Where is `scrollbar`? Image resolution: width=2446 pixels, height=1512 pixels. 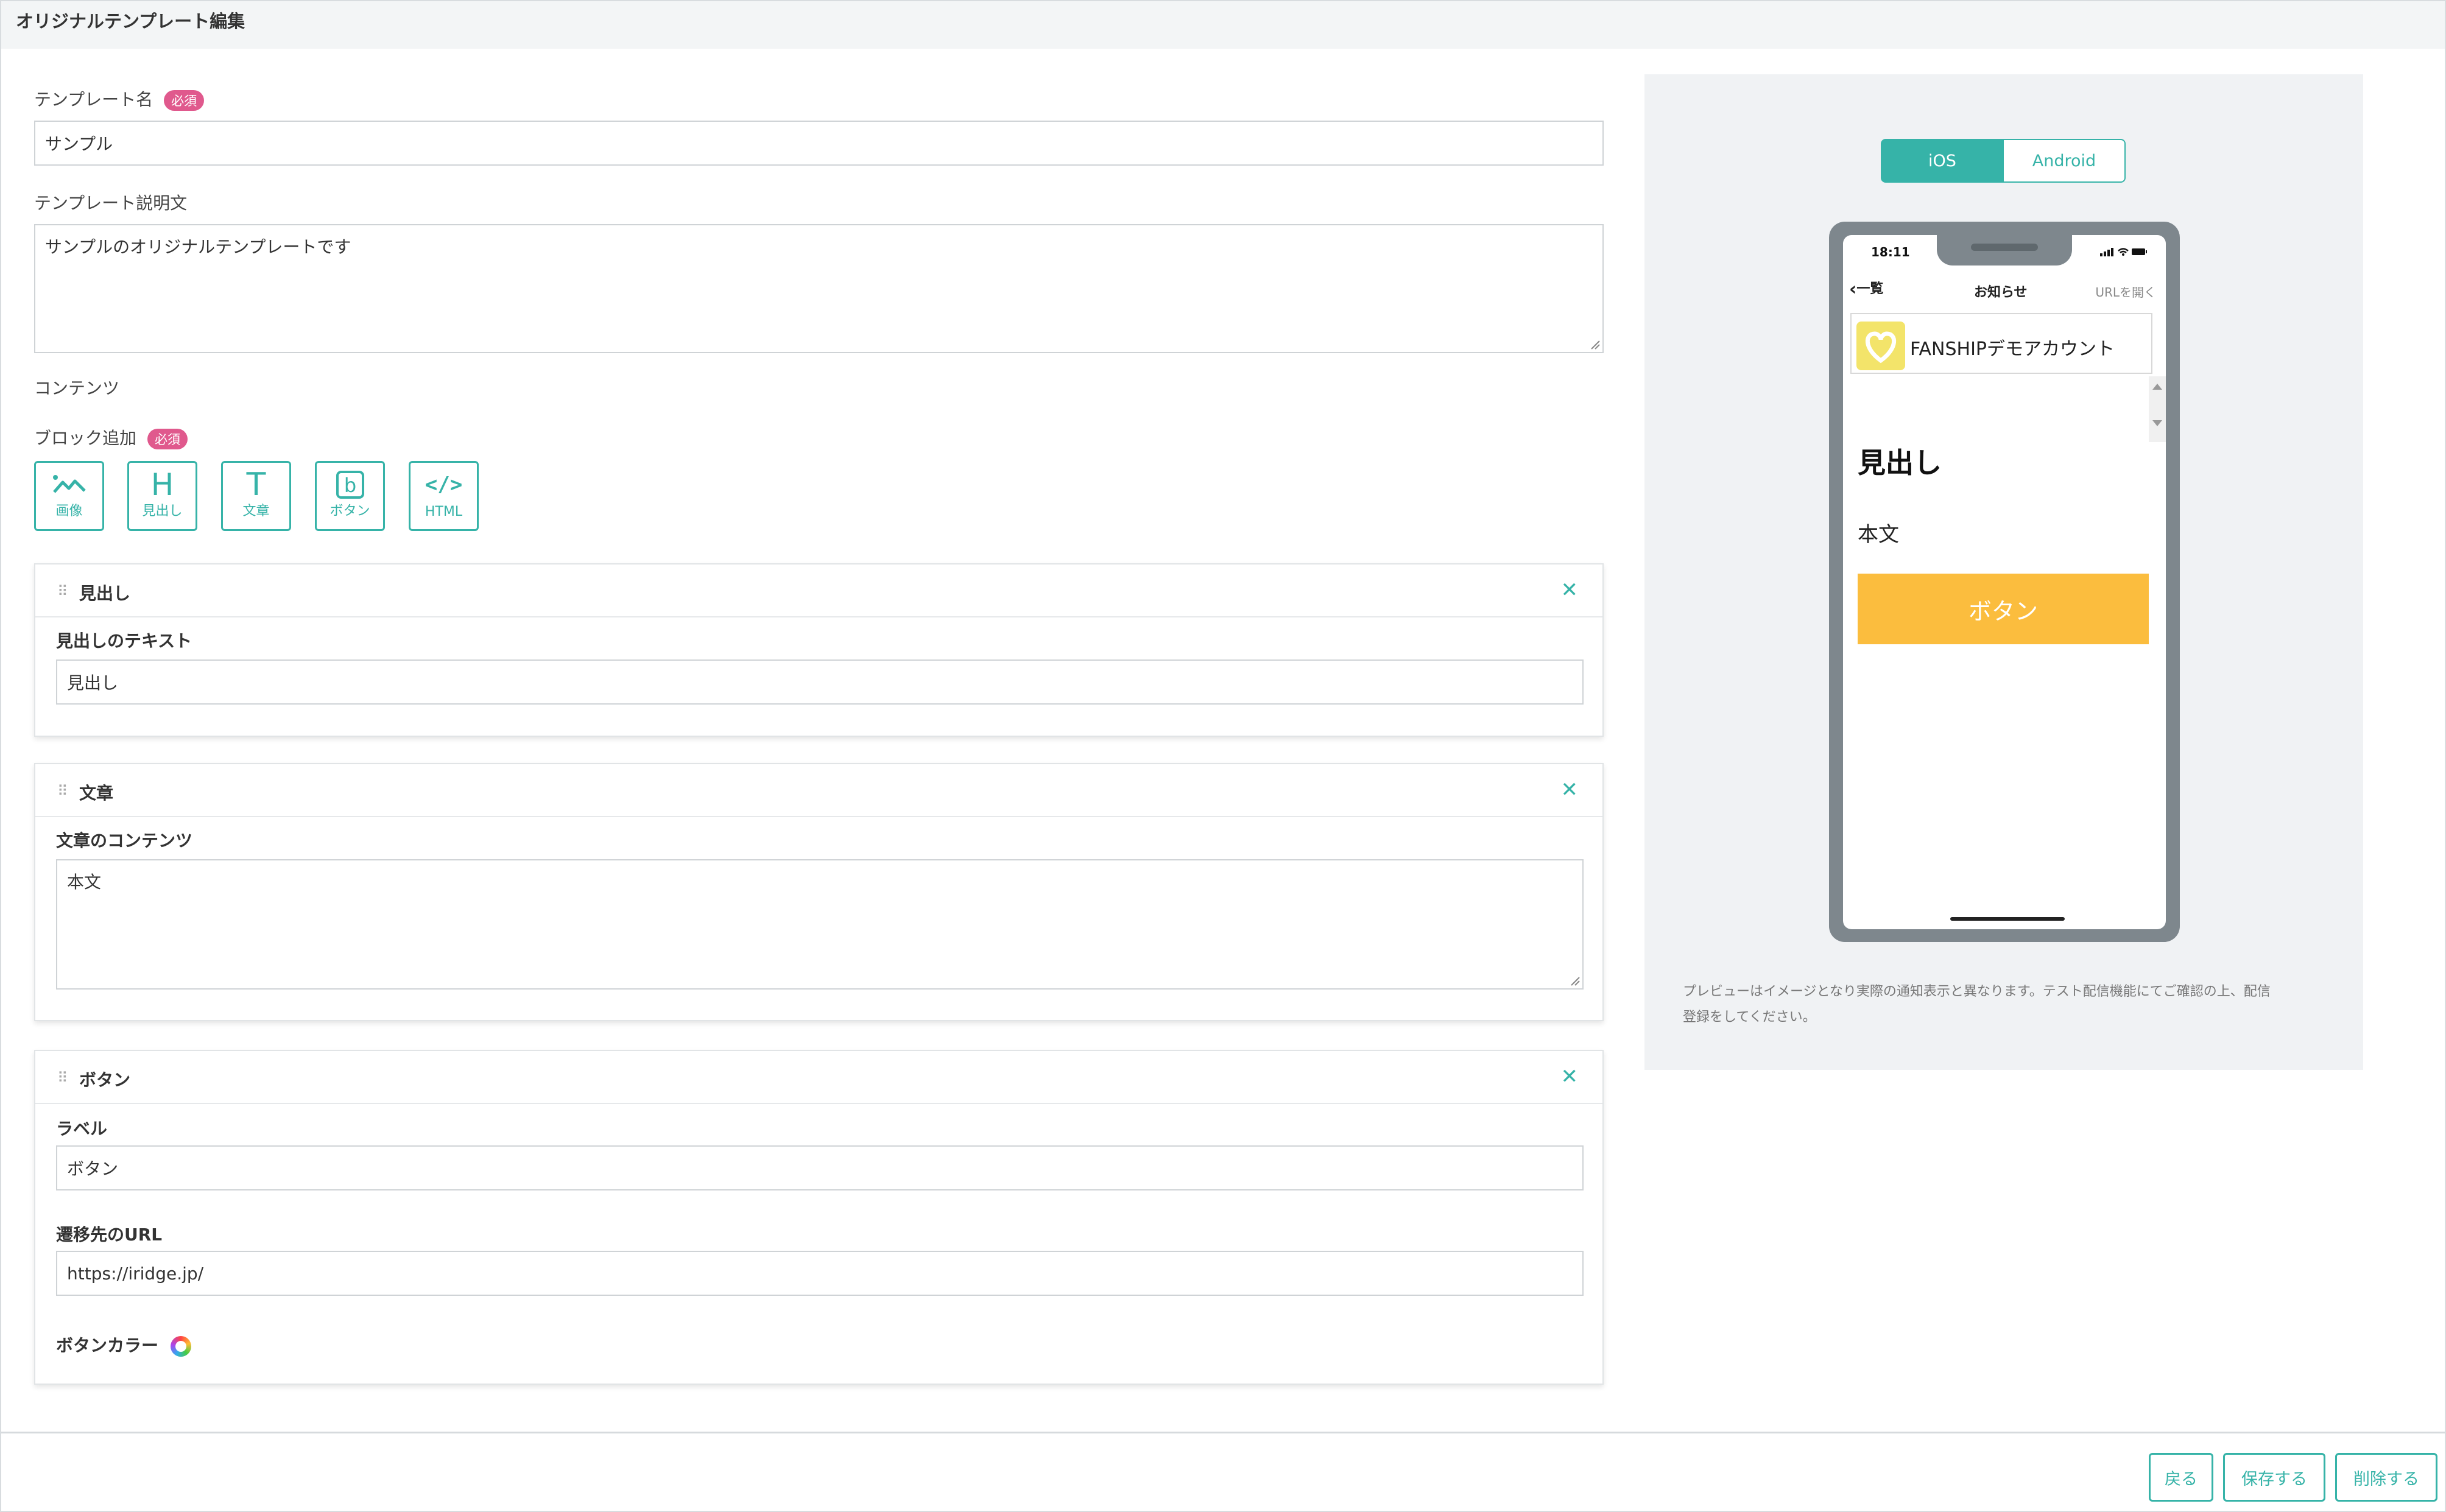
scrollbar is located at coordinates (2157, 409).